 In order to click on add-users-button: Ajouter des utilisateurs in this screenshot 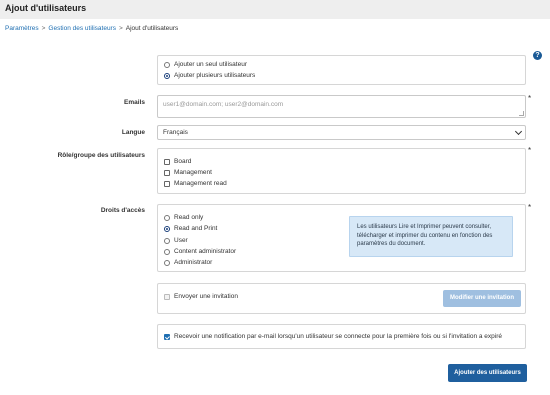, I will do `click(487, 373)`.